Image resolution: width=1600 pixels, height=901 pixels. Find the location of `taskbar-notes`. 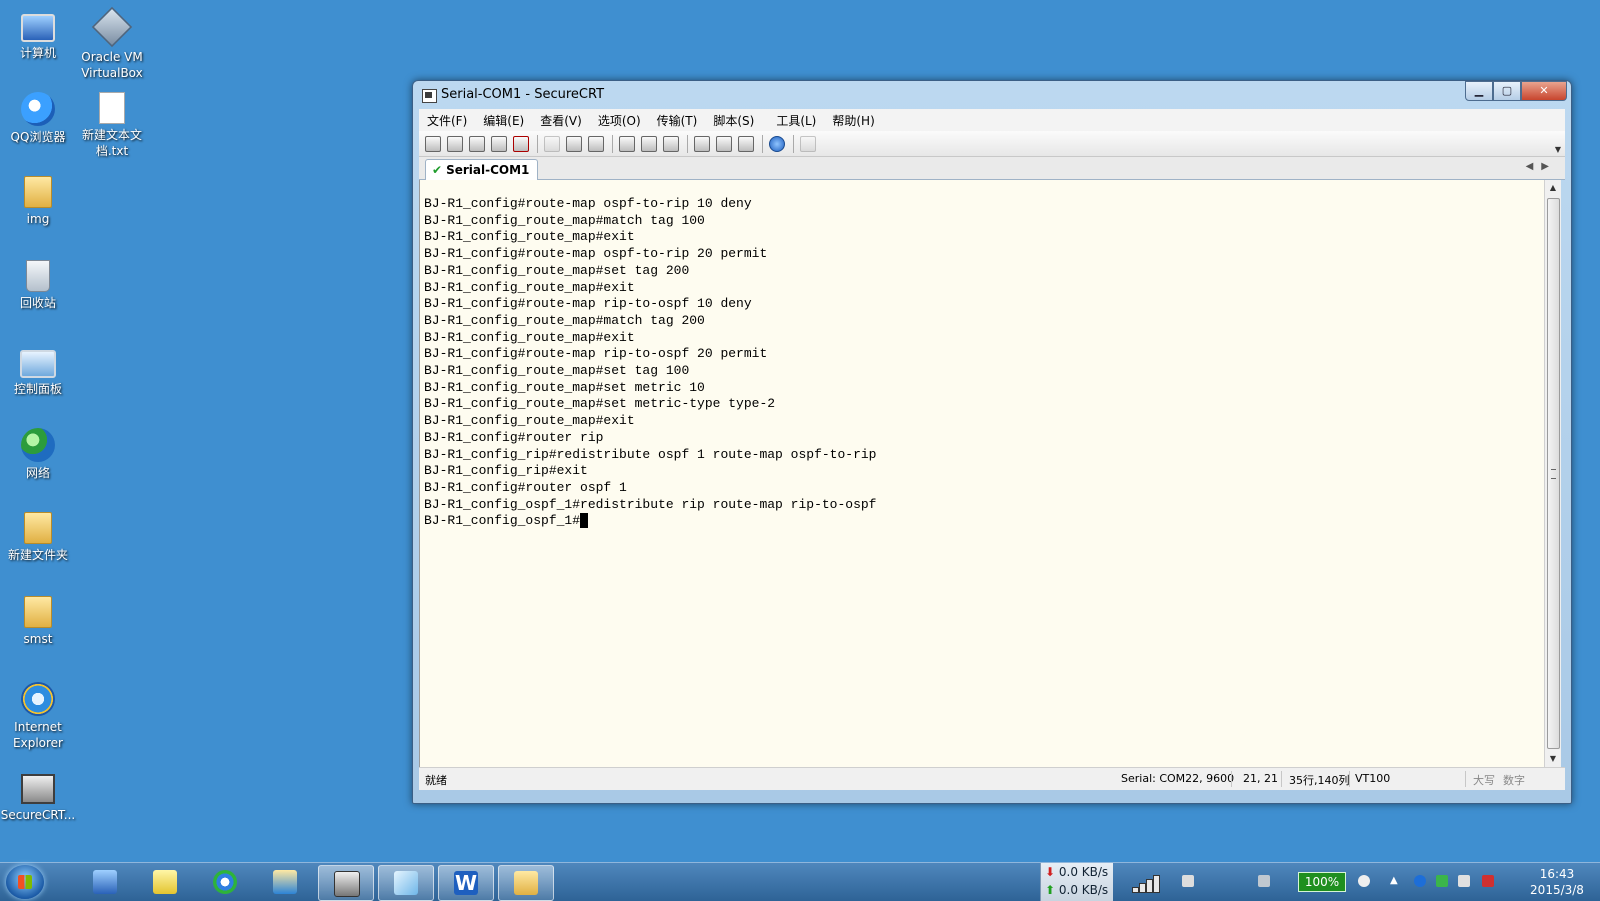

taskbar-notes is located at coordinates (165, 882).